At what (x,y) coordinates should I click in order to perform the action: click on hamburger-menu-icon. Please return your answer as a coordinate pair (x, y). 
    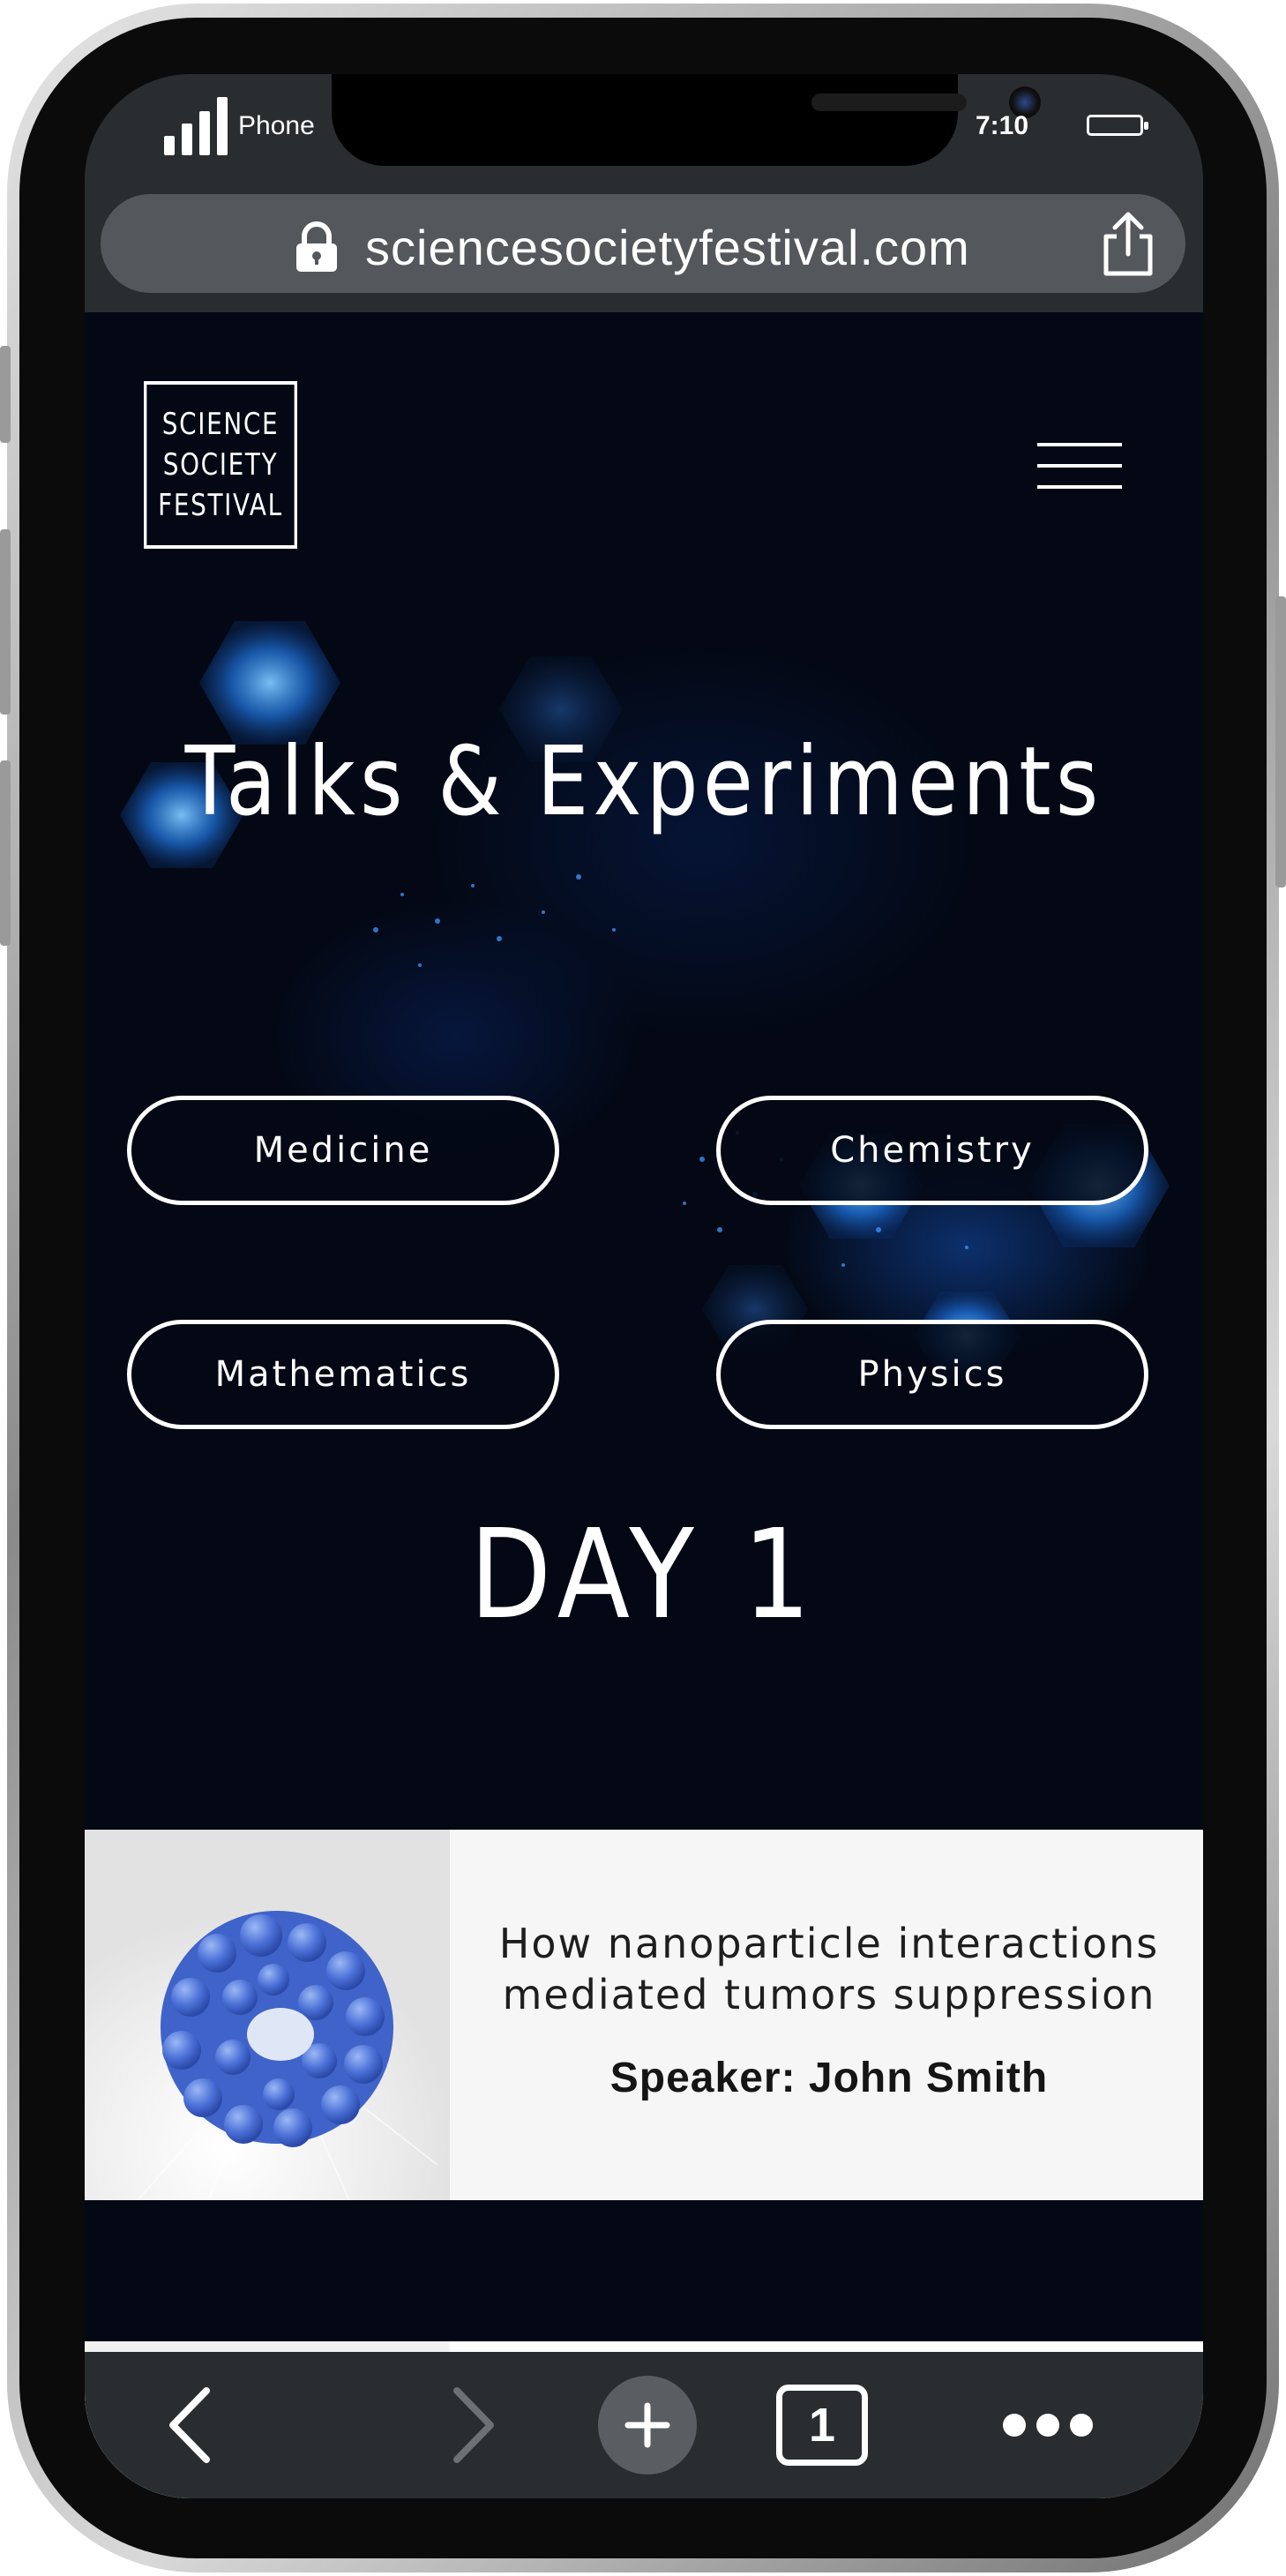
    Looking at the image, I should click on (1079, 467).